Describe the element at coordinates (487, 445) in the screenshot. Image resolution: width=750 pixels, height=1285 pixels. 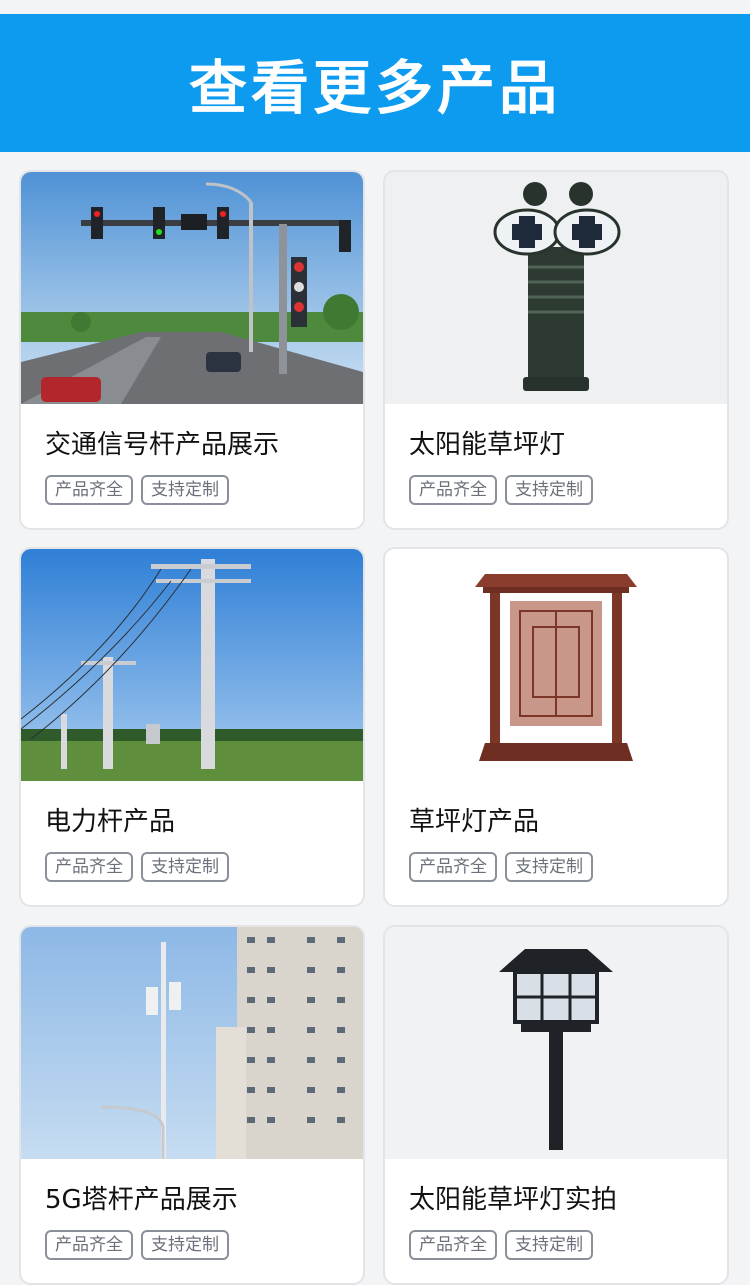
I see `product-title: 太阳能草坪灯` at that location.